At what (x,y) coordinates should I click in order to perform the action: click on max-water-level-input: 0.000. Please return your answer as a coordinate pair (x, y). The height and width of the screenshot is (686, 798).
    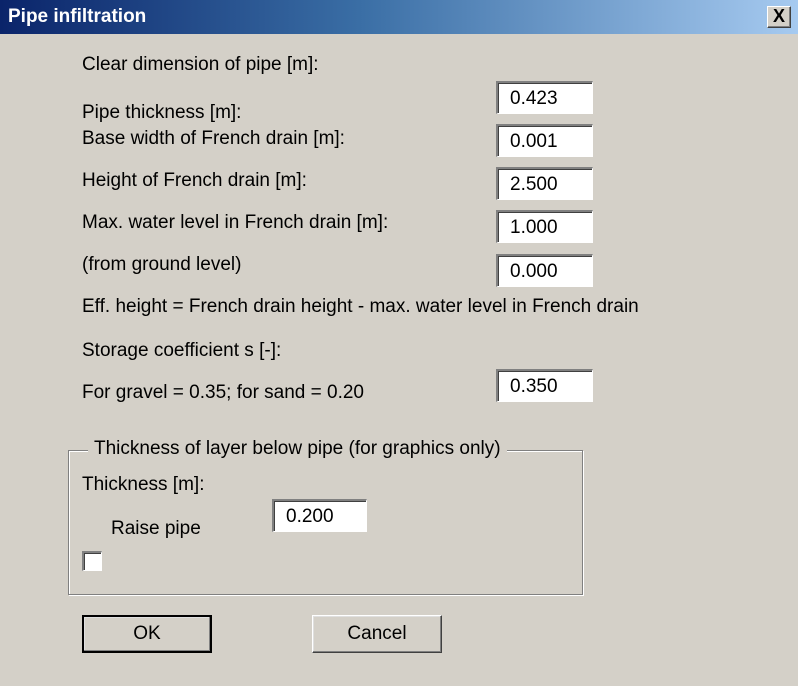
    Looking at the image, I should click on (544, 270).